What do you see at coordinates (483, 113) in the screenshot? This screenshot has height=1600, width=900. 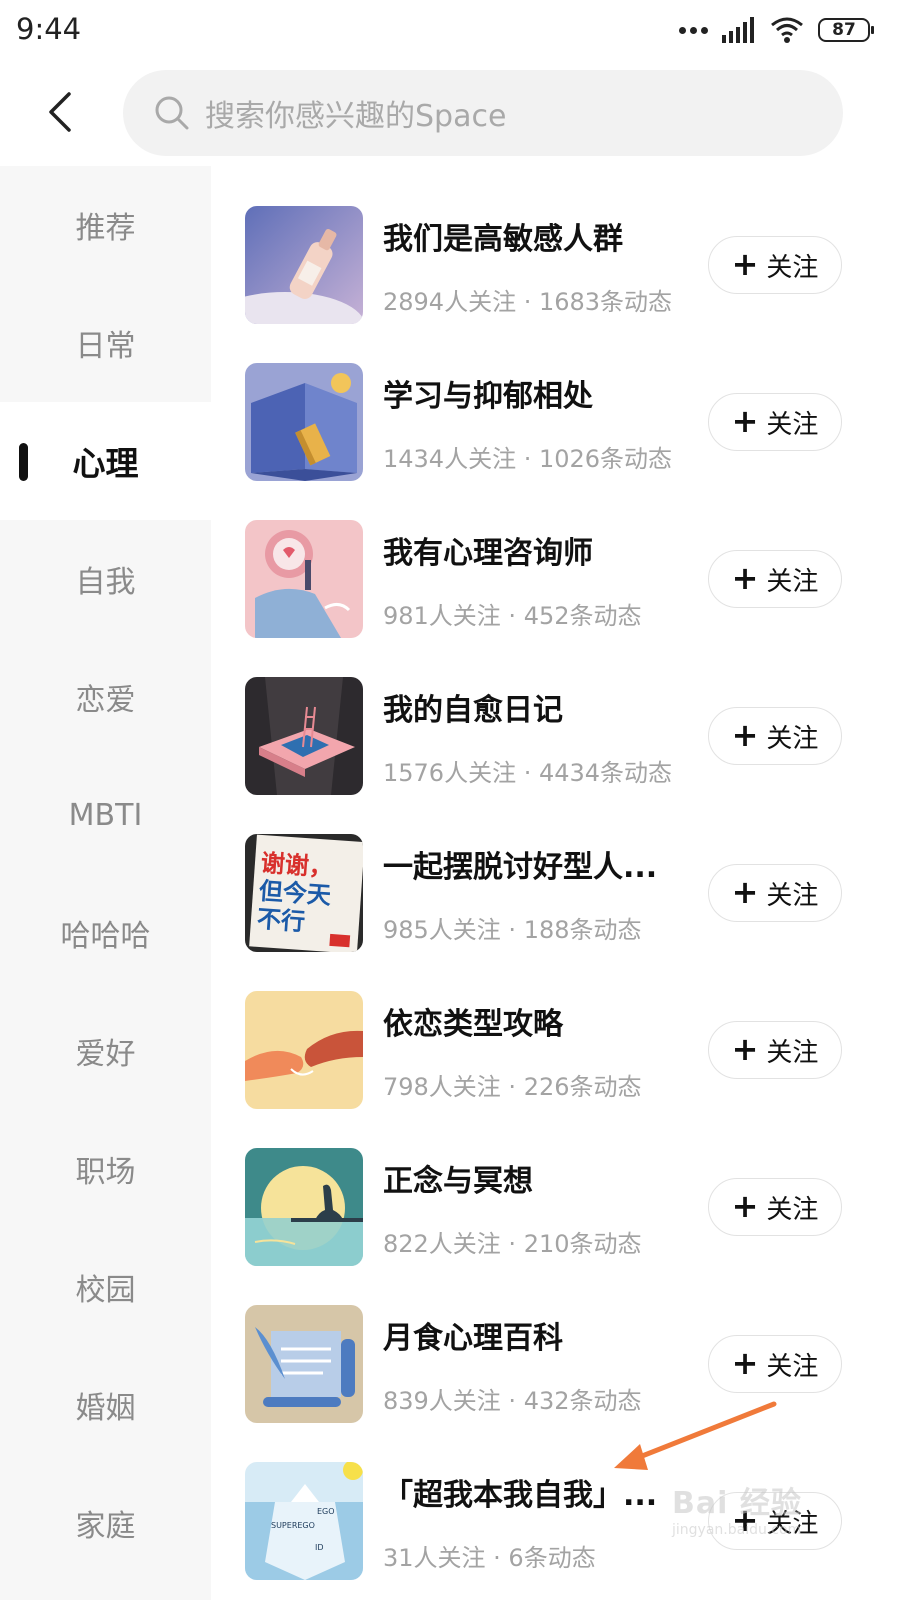 I see `search-input: 搜索你感兴趣的Space` at bounding box center [483, 113].